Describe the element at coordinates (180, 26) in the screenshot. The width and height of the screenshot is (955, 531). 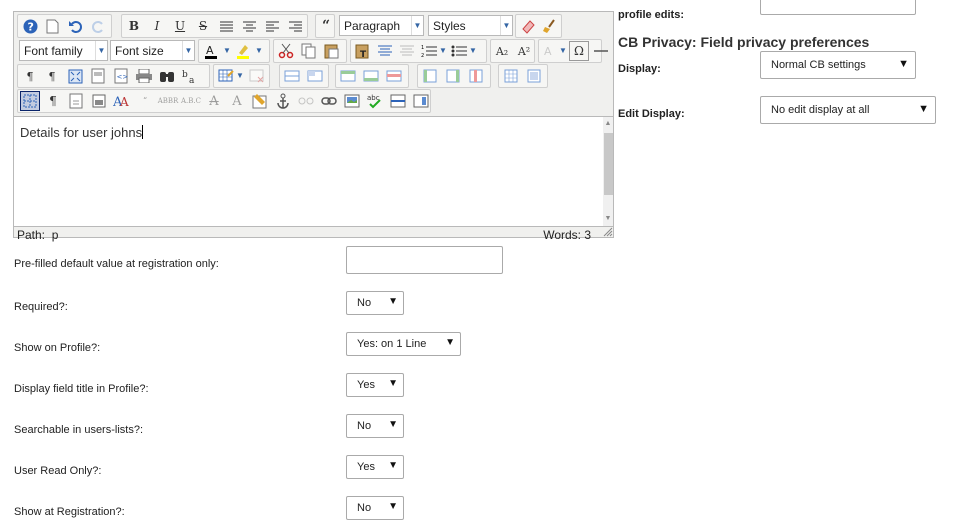
I see `underline-icon: U` at that location.